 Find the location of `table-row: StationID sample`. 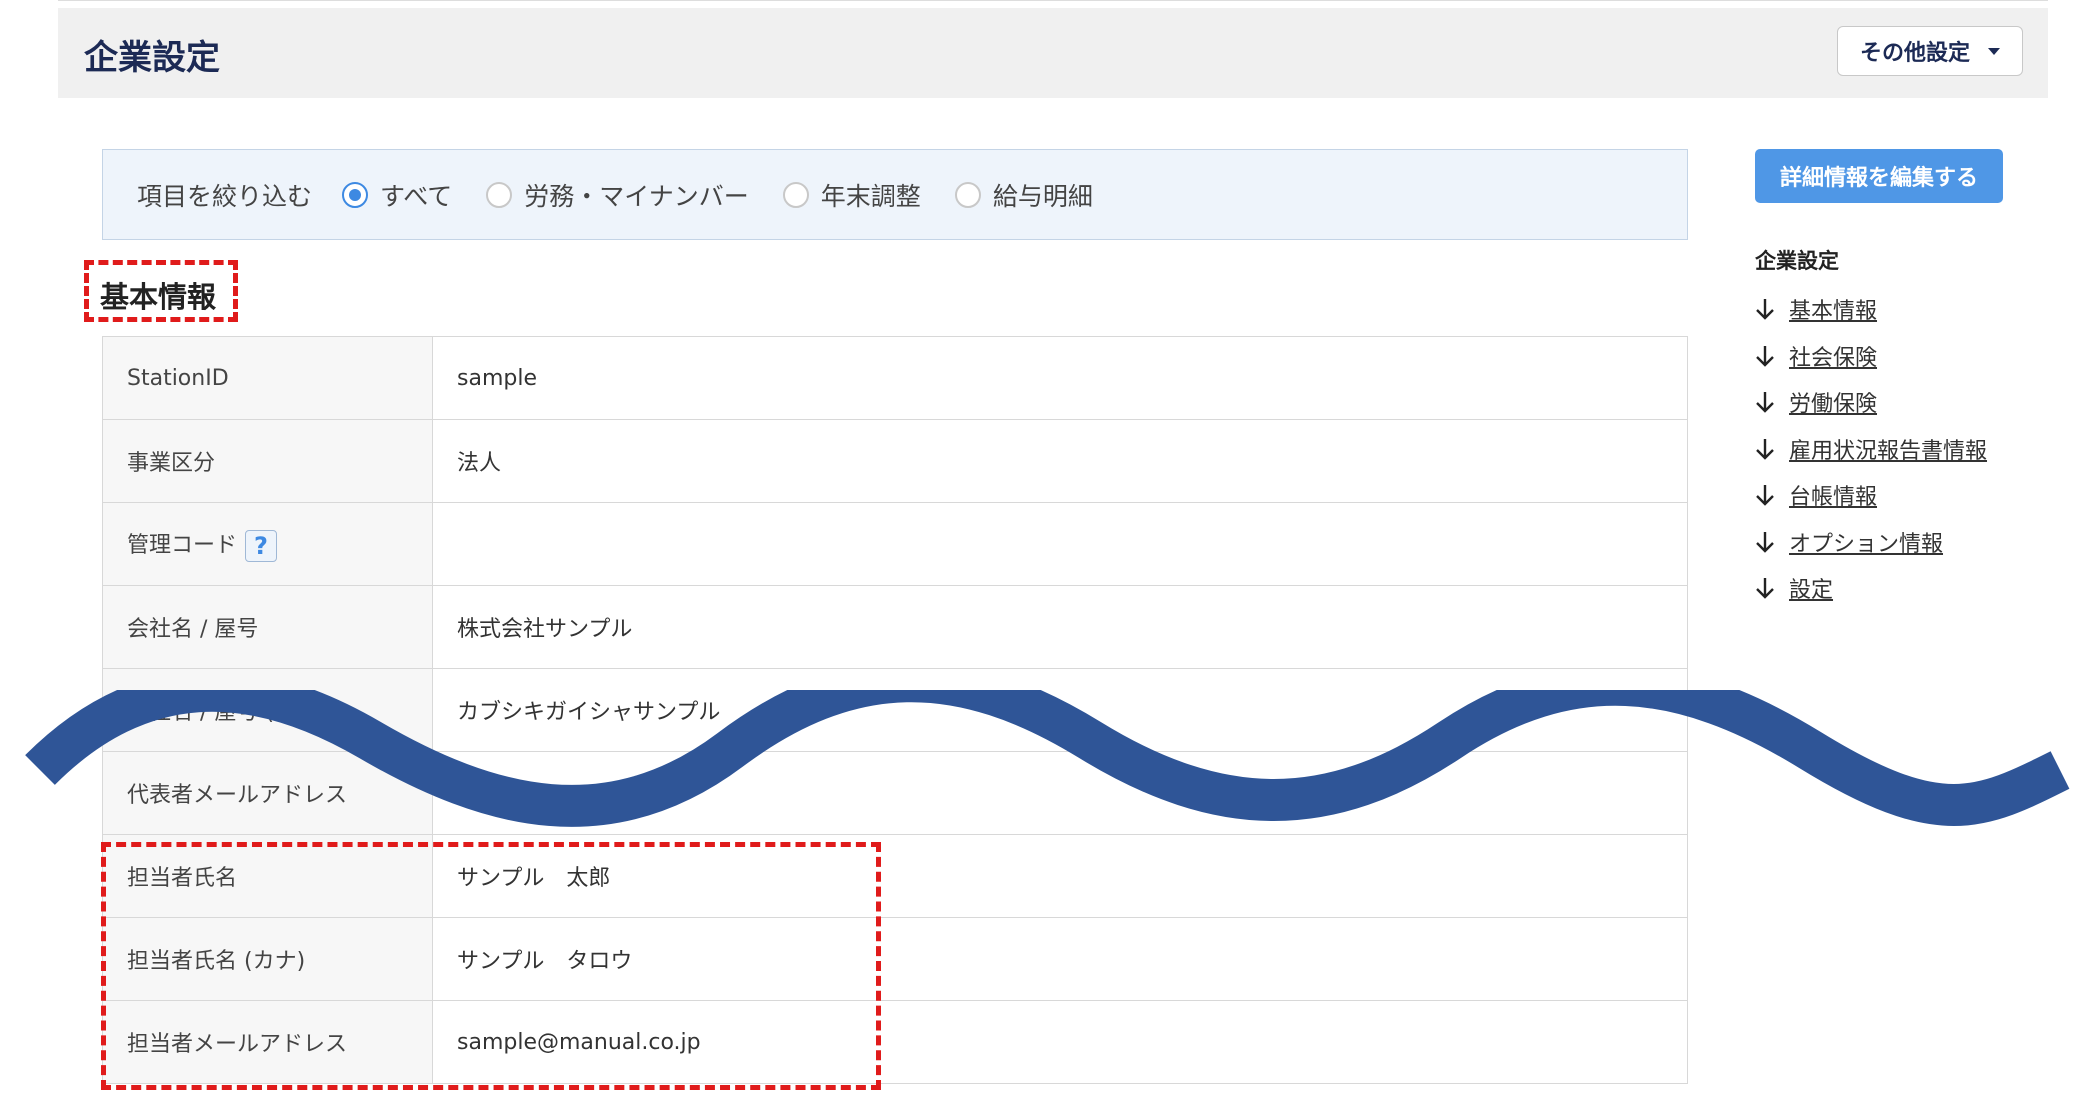

table-row: StationID sample is located at coordinates (895, 378).